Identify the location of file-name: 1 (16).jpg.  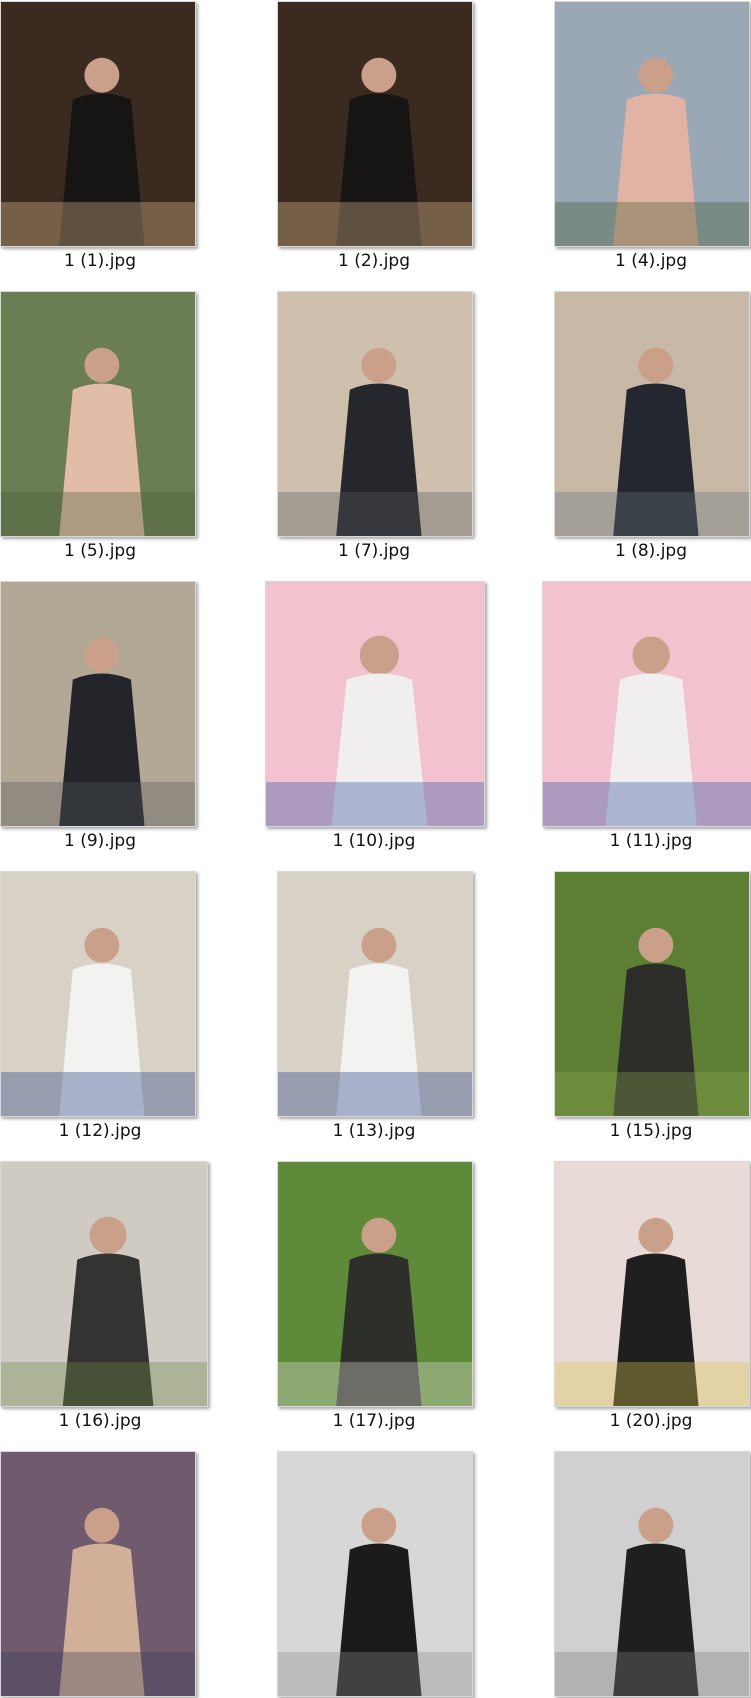
(112, 1421).